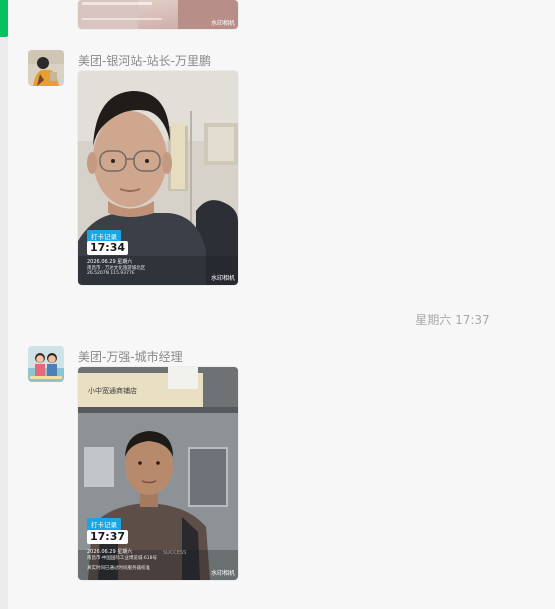  What do you see at coordinates (144, 61) in the screenshot?
I see `sender-name: 美团-银河站-站长-万里鹏` at bounding box center [144, 61].